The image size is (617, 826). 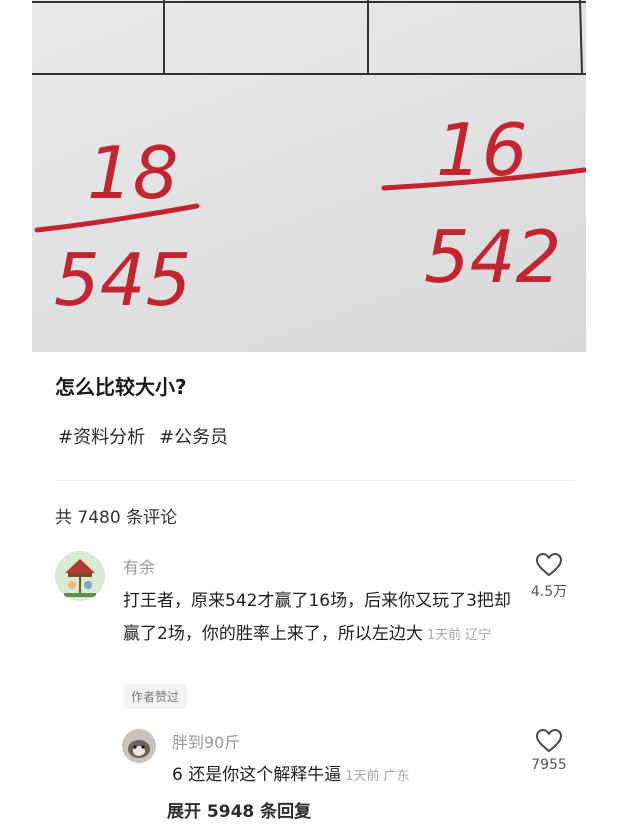 I want to click on comment-time: 1天前, so click(x=444, y=635).